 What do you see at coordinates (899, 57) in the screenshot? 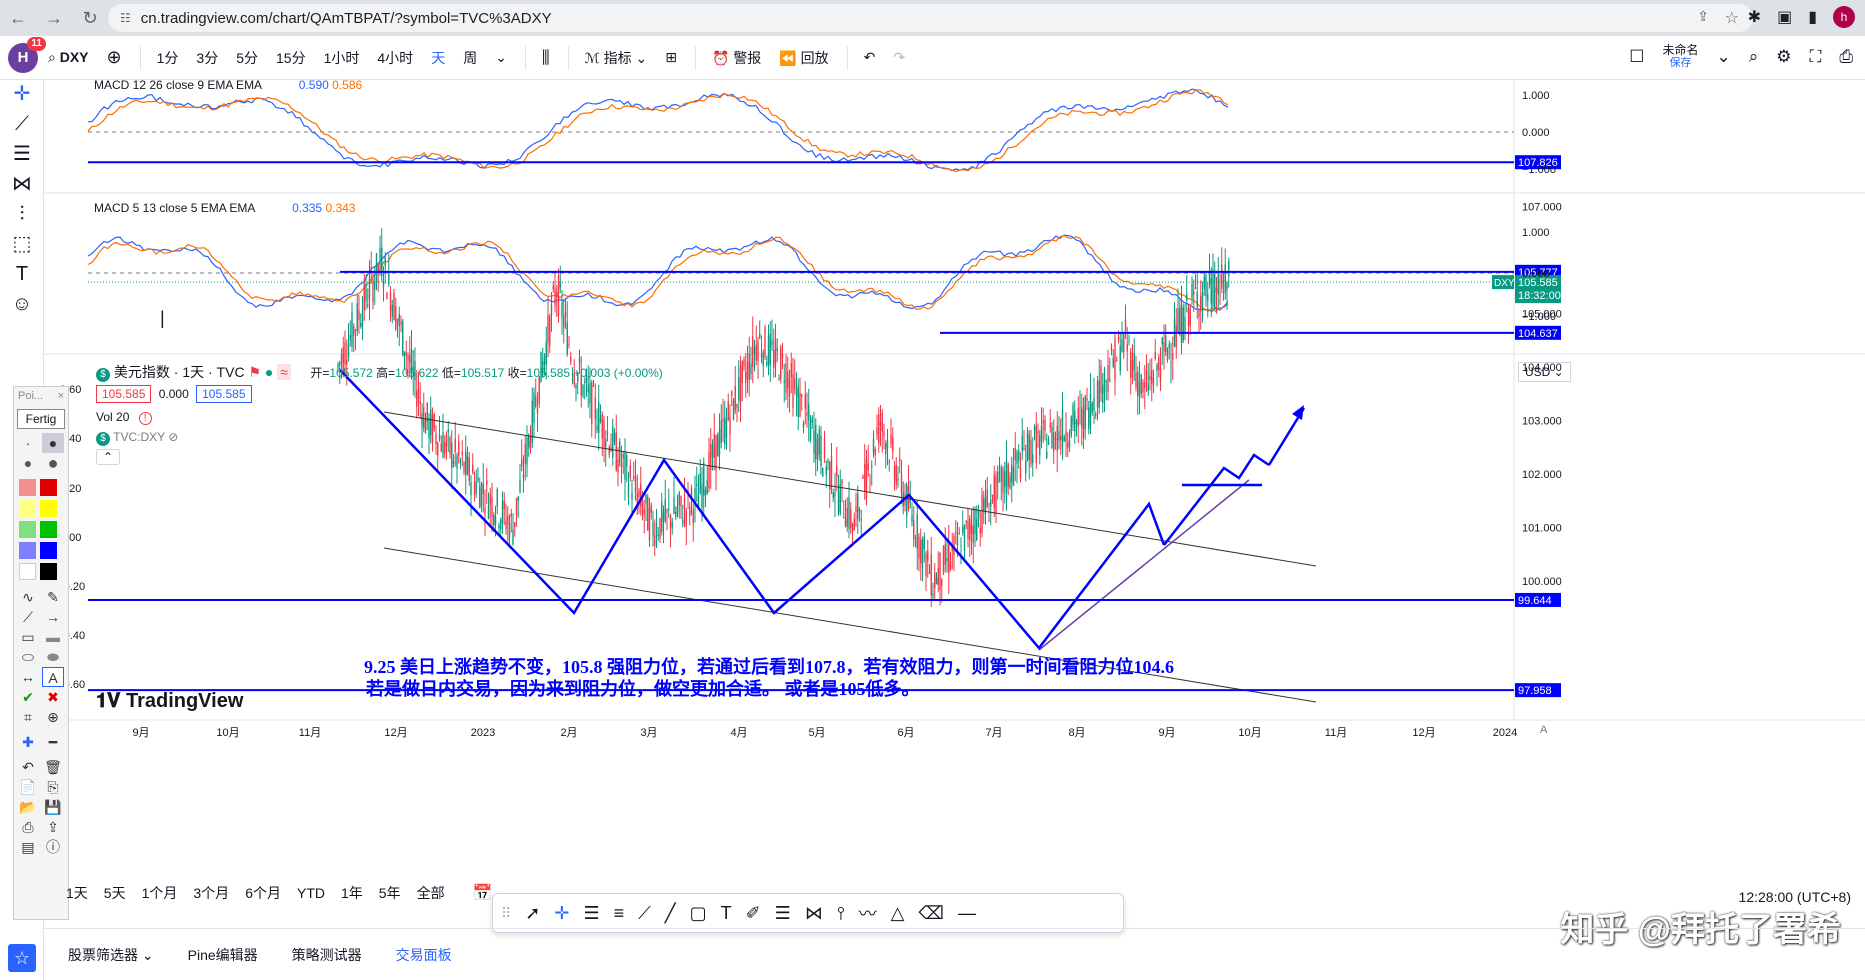
I see `redo-icon: ↷` at bounding box center [899, 57].